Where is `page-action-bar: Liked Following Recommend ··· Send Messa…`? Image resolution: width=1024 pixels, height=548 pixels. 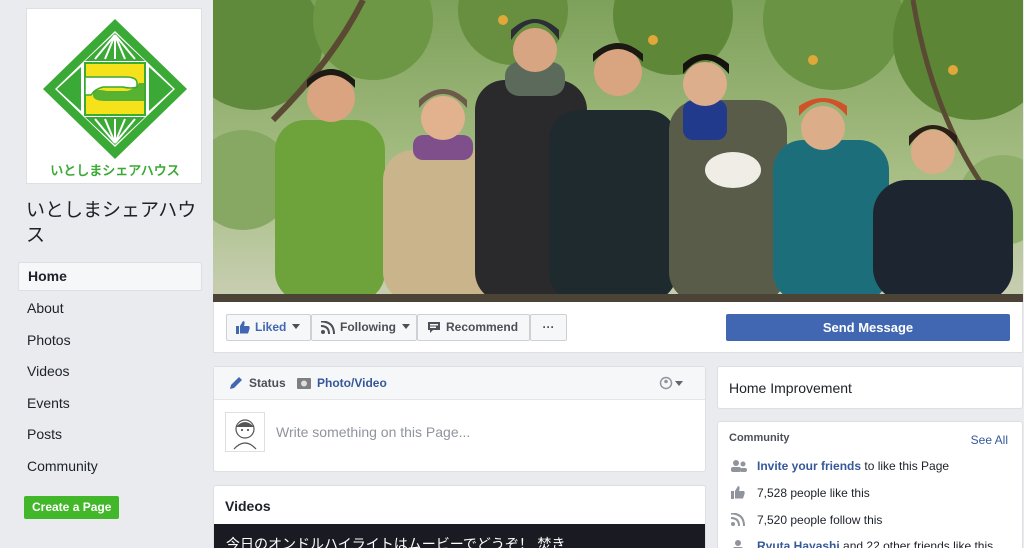
page-action-bar: Liked Following Recommend ··· Send Messa… is located at coordinates (618, 327).